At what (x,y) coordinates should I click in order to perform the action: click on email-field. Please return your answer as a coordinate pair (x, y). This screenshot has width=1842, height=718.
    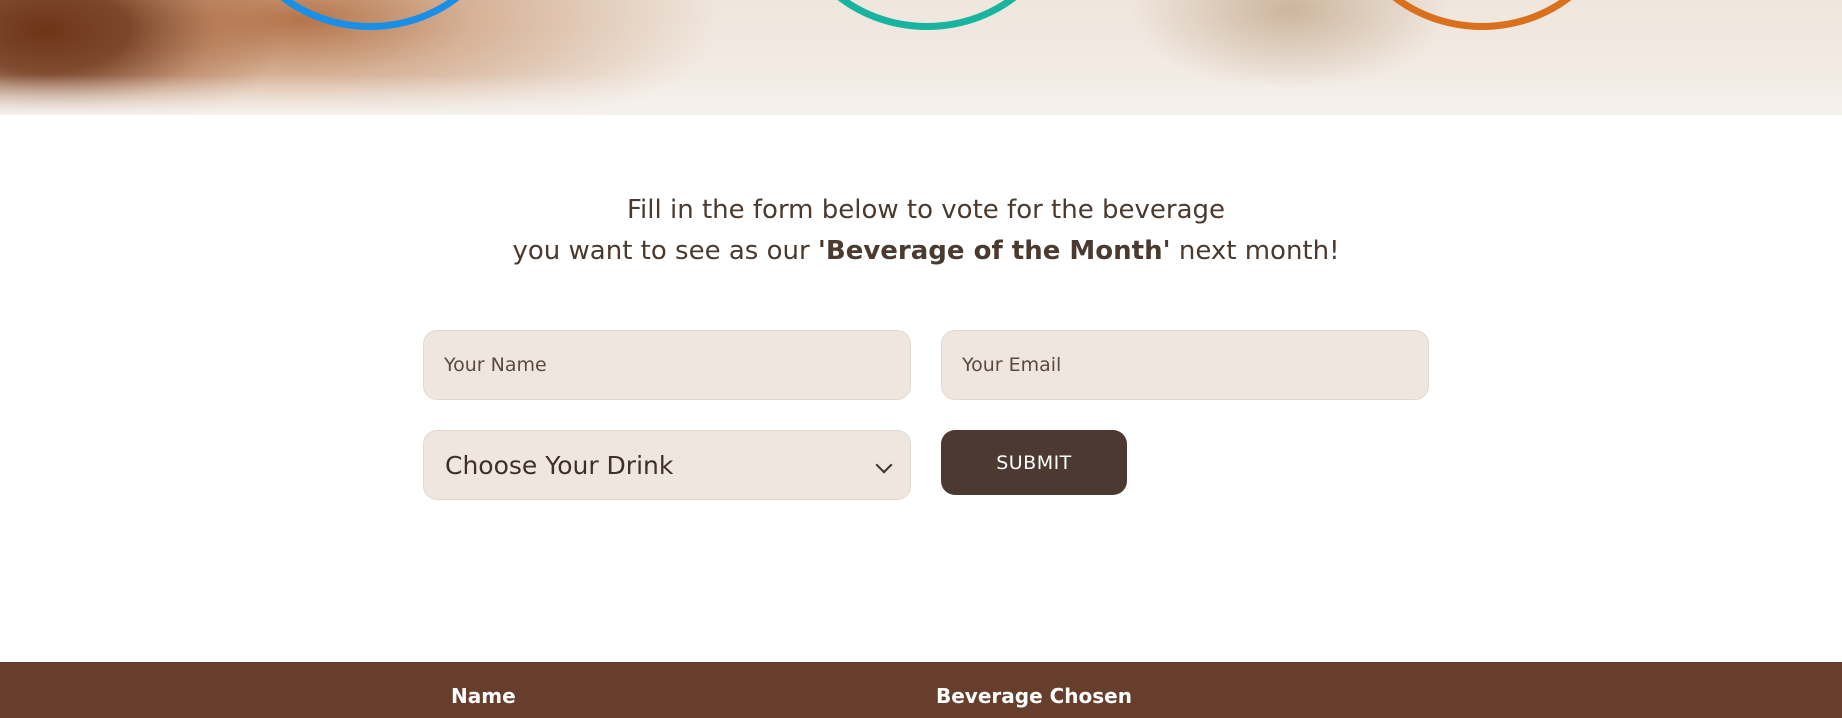
    Looking at the image, I should click on (1185, 365).